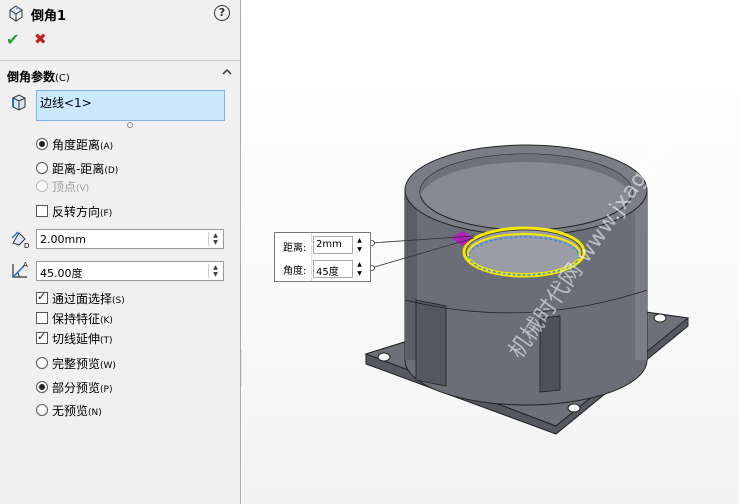  I want to click on angle-spinner: ▲ ▼, so click(214, 271).